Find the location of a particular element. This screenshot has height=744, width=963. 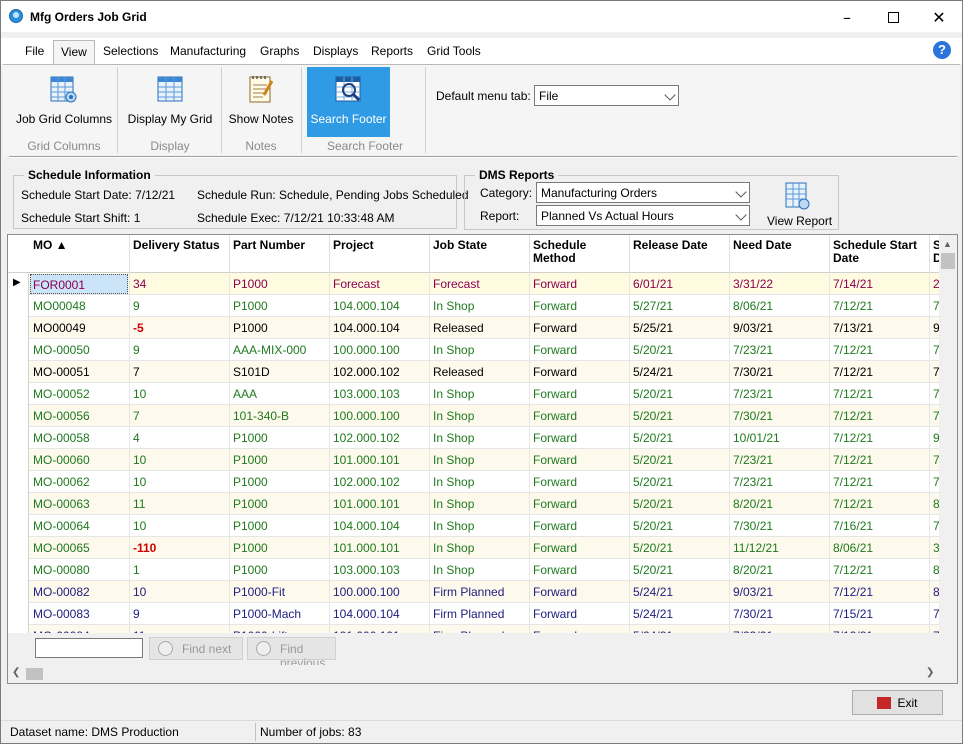

cell-schedule-start-date: 7/14/21 is located at coordinates (879, 284).